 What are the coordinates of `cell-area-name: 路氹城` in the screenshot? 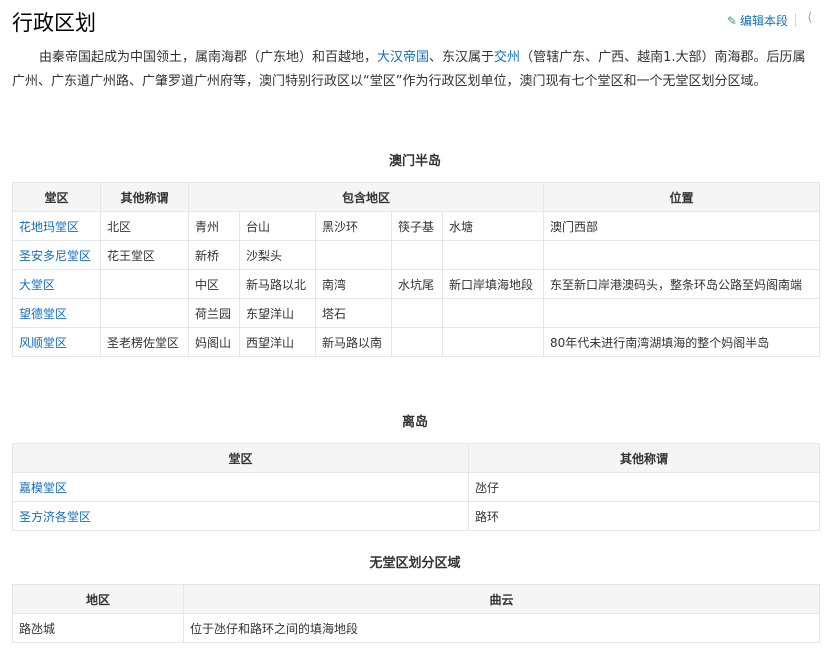 It's located at (98, 628).